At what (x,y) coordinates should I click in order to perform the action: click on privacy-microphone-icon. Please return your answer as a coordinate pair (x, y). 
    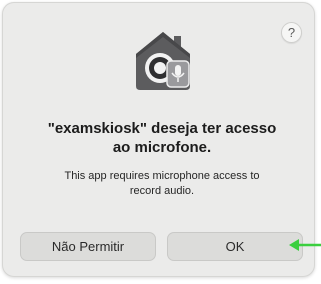
    Looking at the image, I should click on (163, 61).